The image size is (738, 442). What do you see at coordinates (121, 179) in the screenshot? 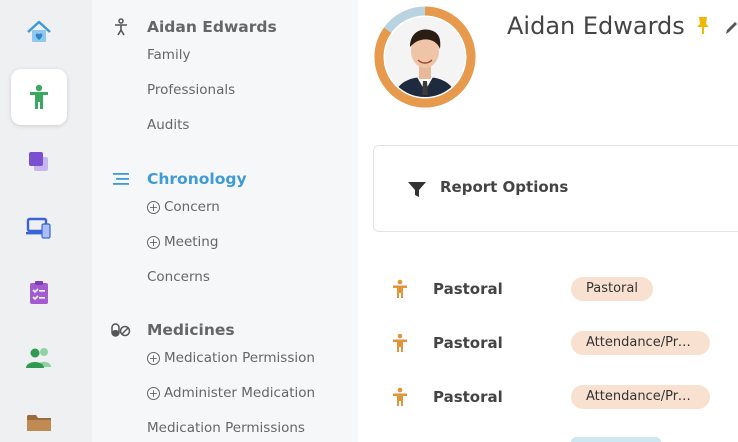
I see `list-icon` at bounding box center [121, 179].